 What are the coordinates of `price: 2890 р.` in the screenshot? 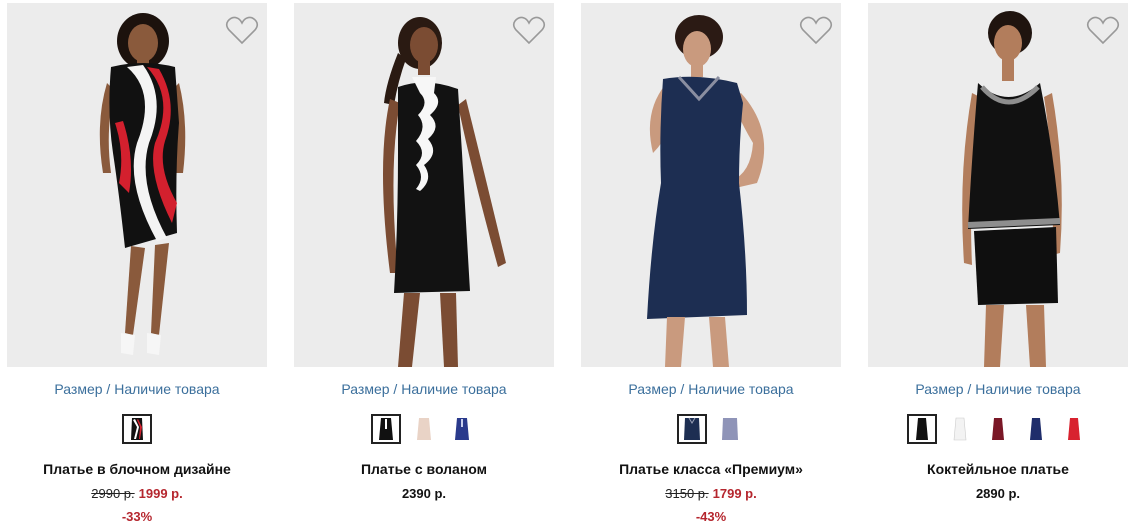 It's located at (998, 493).